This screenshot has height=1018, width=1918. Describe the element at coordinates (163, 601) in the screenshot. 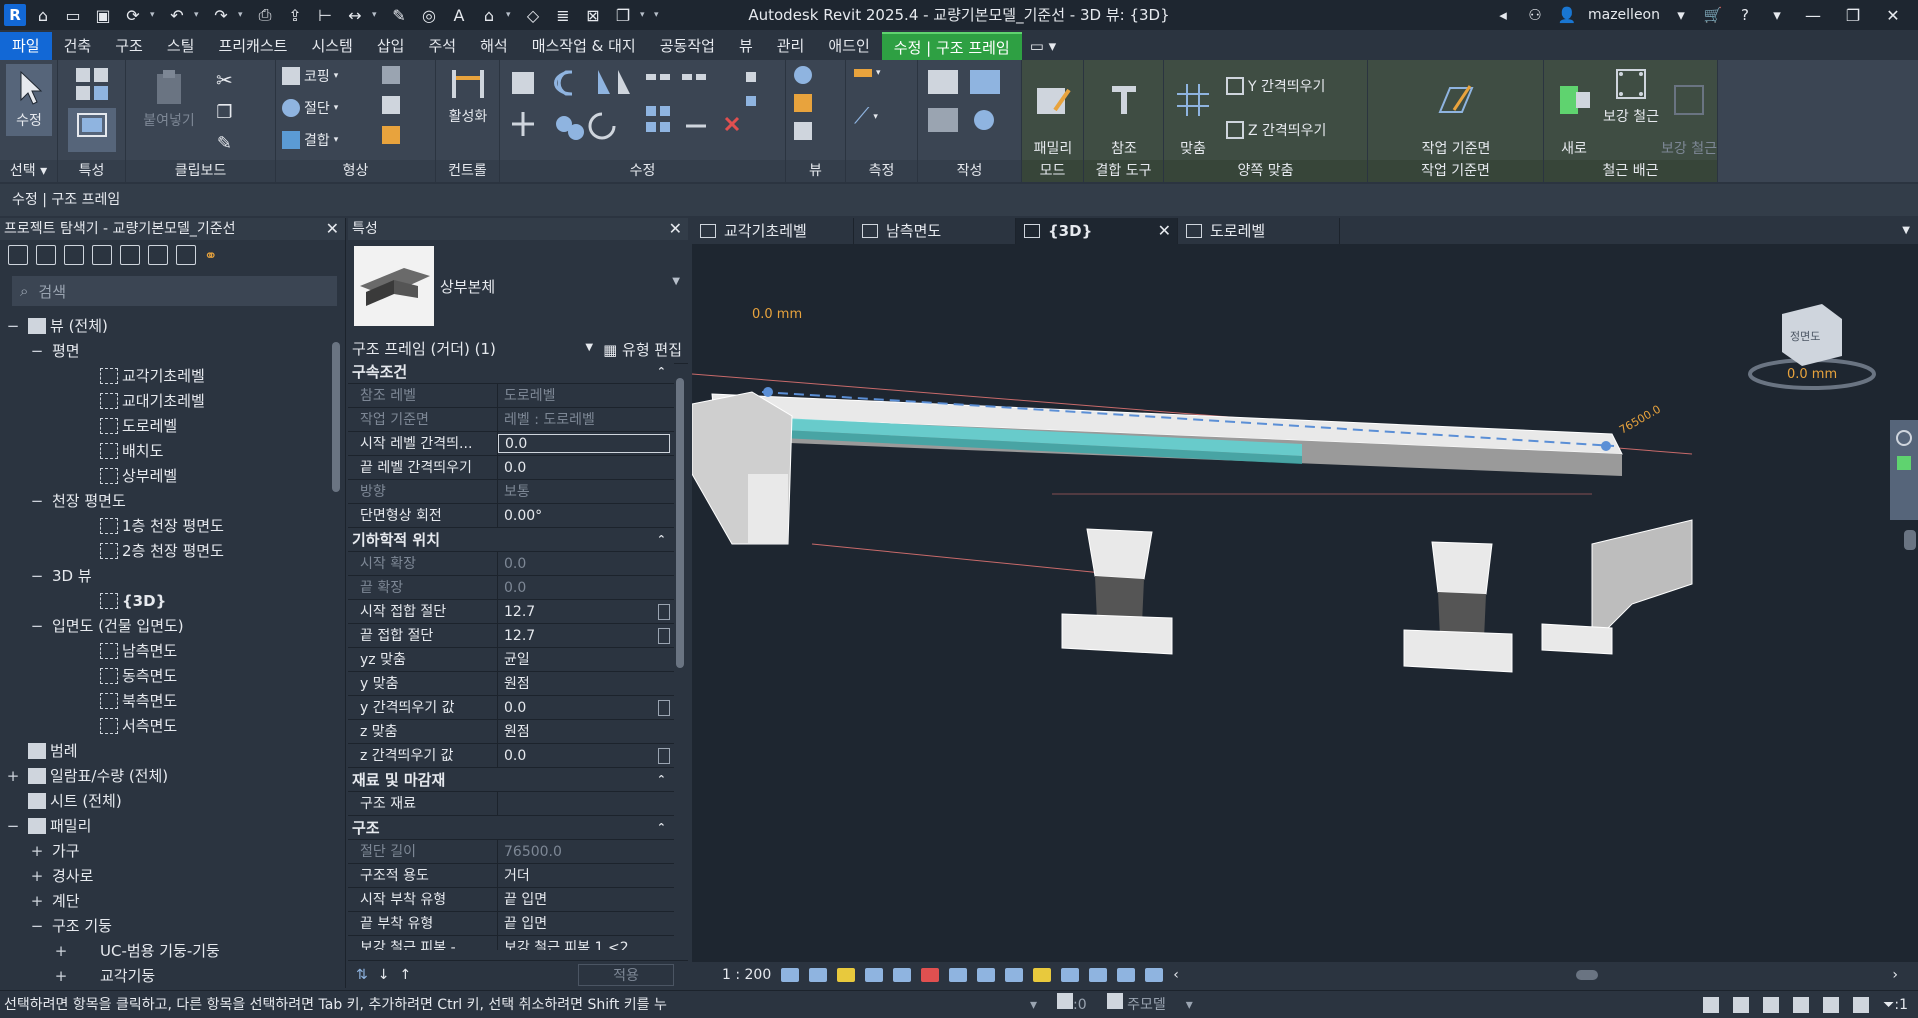

I see `browser-item: {3D}` at that location.